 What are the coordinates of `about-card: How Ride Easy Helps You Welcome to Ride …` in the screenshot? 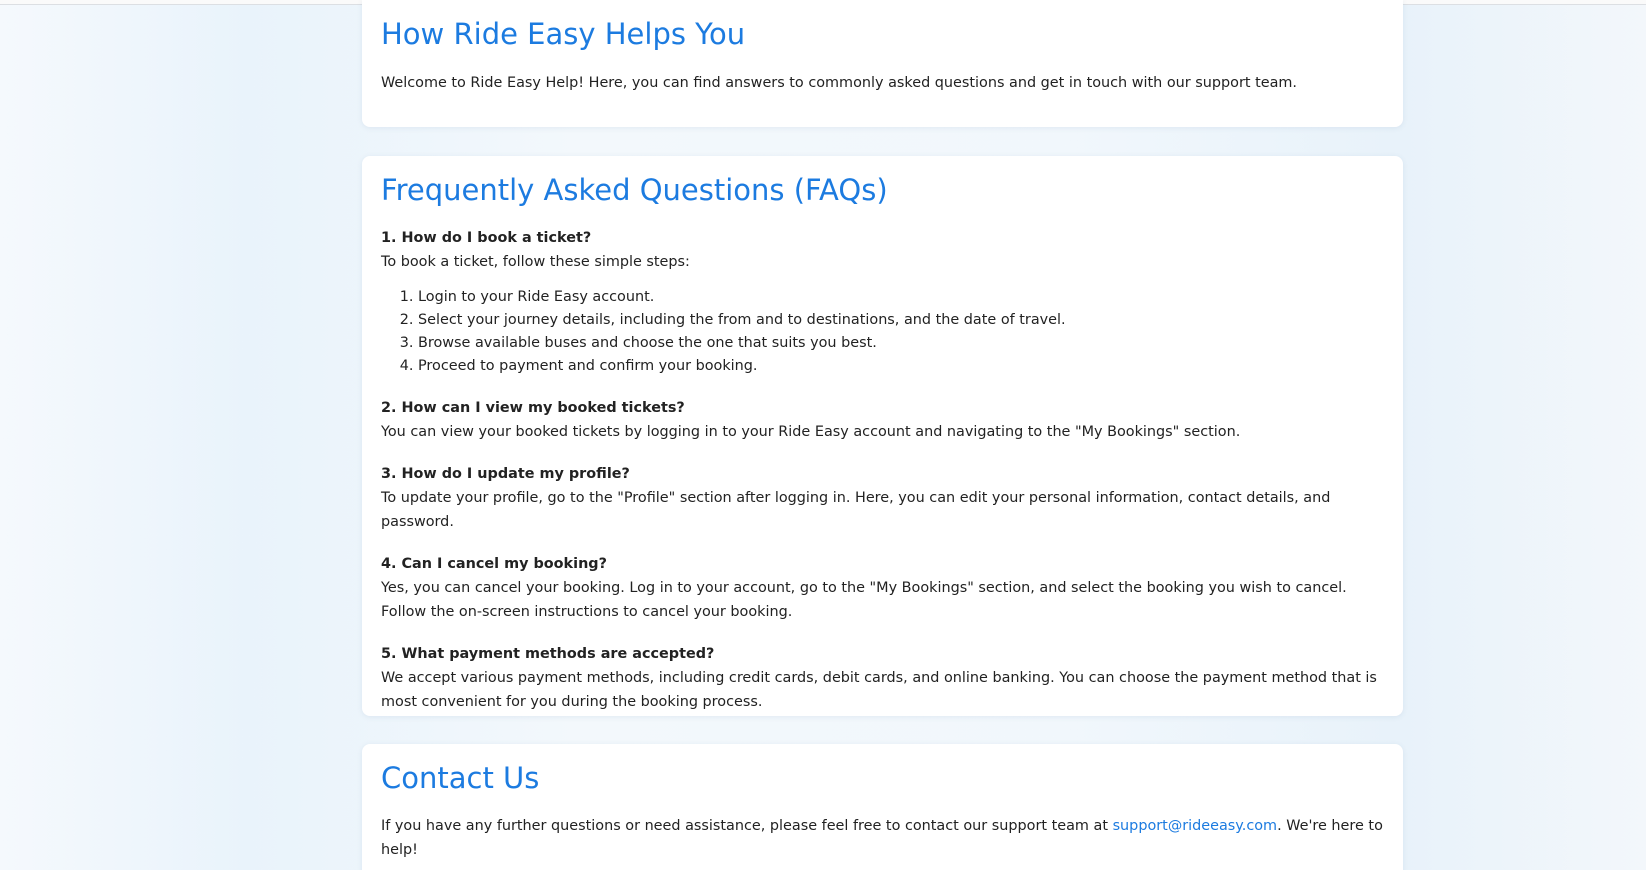 It's located at (882, 63).